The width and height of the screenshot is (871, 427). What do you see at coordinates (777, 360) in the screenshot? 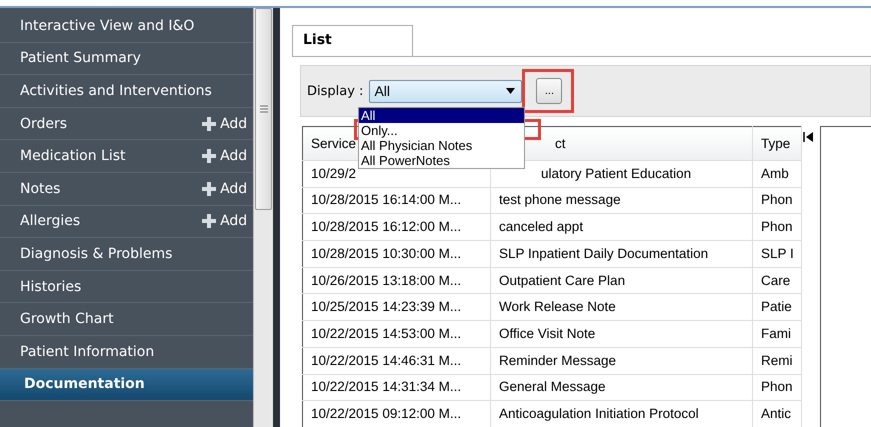
I see `table-cell: Remi` at bounding box center [777, 360].